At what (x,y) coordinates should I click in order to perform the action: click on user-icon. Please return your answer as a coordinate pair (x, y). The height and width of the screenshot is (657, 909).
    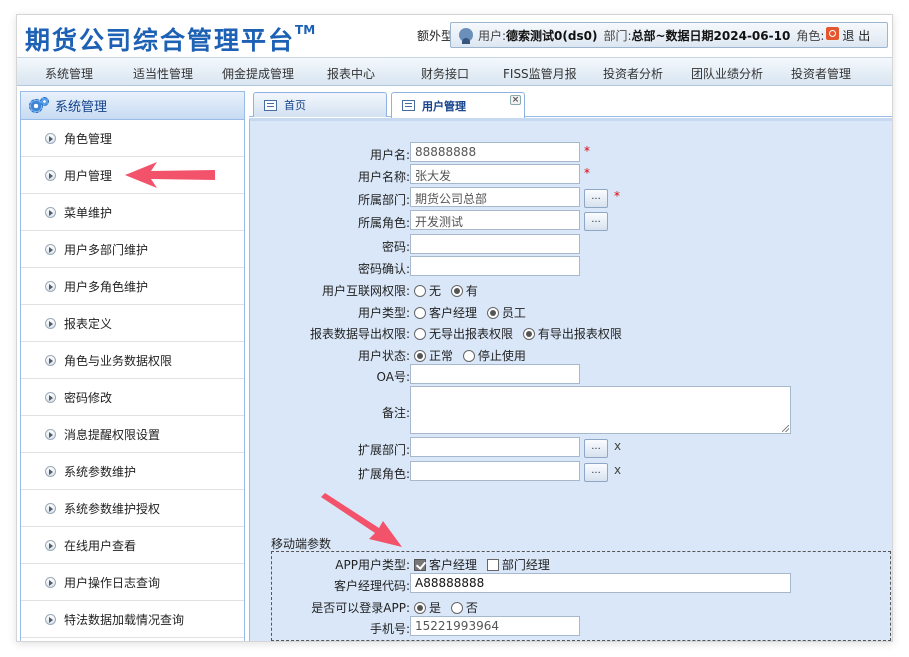
    Looking at the image, I should click on (466, 36).